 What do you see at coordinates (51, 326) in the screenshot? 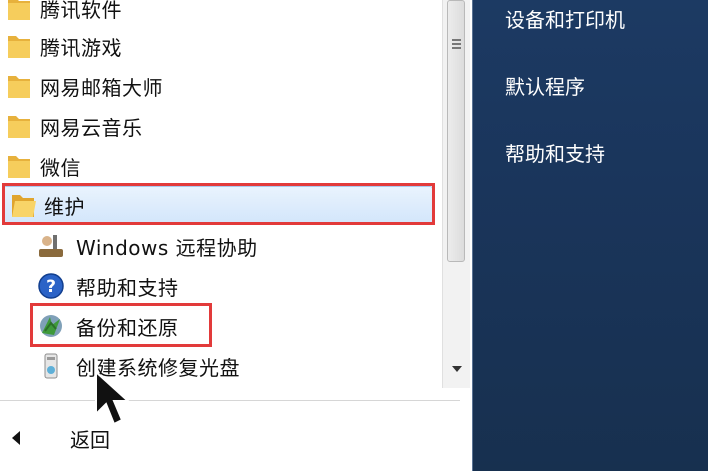
I see `backup-restore-icon` at bounding box center [51, 326].